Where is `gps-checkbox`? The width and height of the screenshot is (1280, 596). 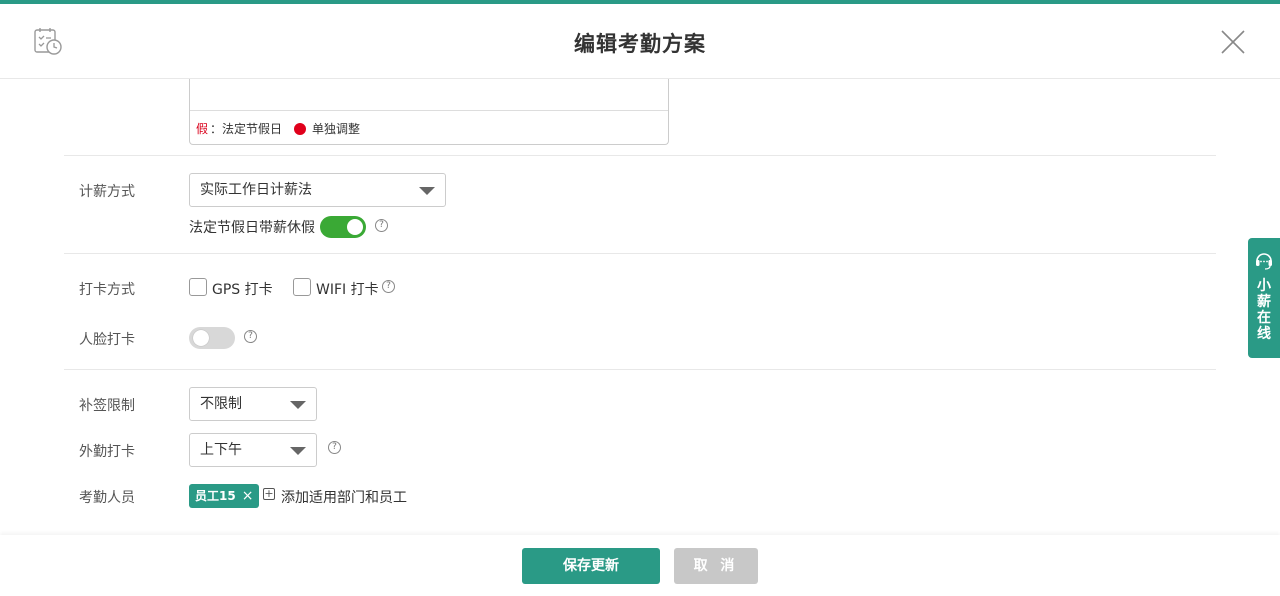
gps-checkbox is located at coordinates (198, 287).